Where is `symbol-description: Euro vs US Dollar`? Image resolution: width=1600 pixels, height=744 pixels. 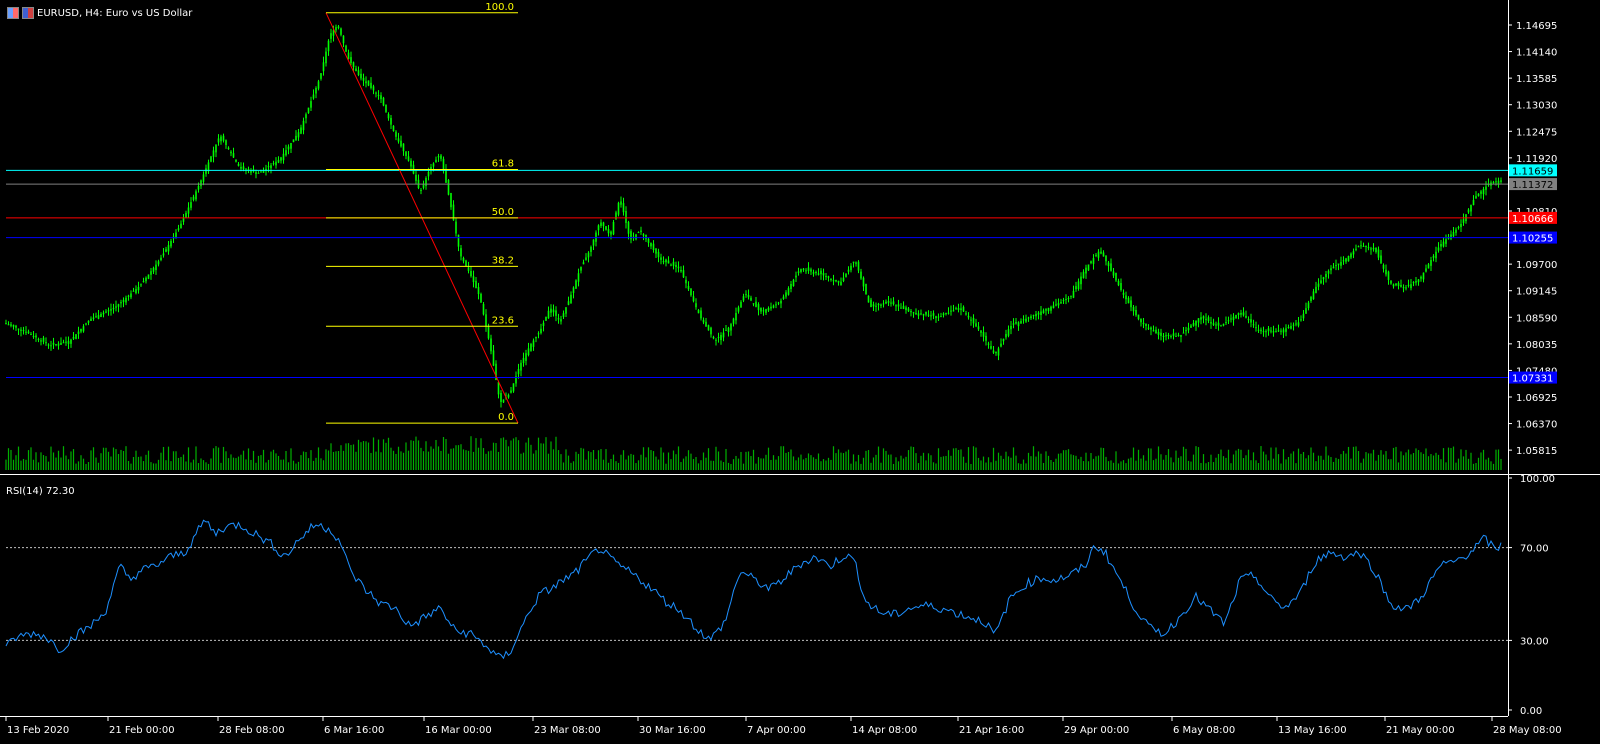 symbol-description: Euro vs US Dollar is located at coordinates (149, 13).